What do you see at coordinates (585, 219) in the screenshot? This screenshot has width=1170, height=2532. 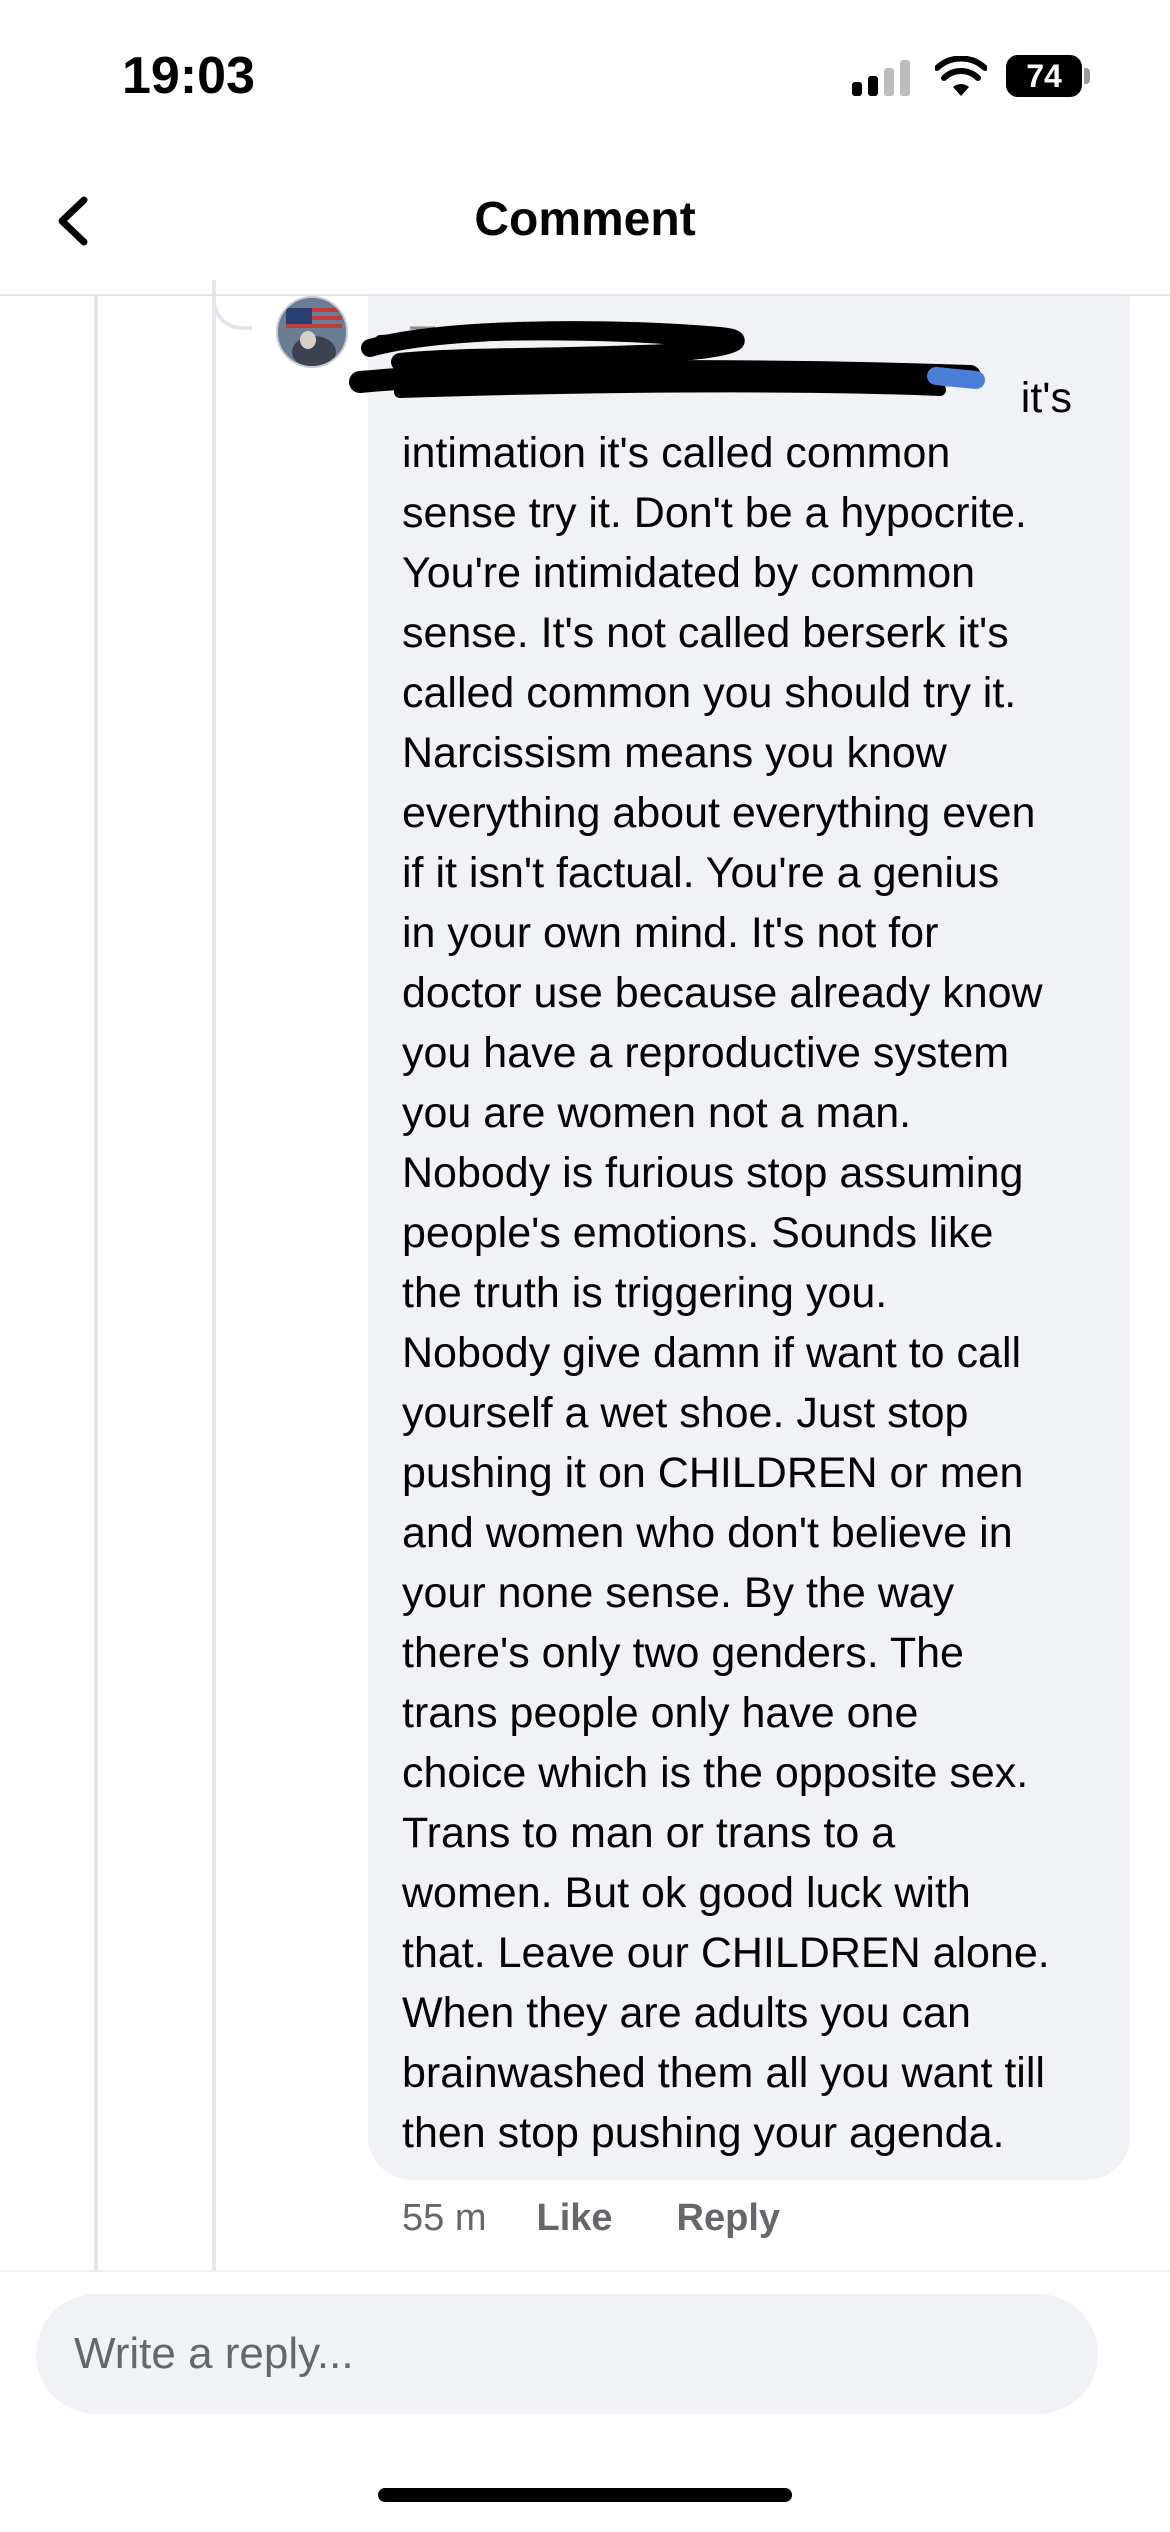 I see `page-title: Comment` at bounding box center [585, 219].